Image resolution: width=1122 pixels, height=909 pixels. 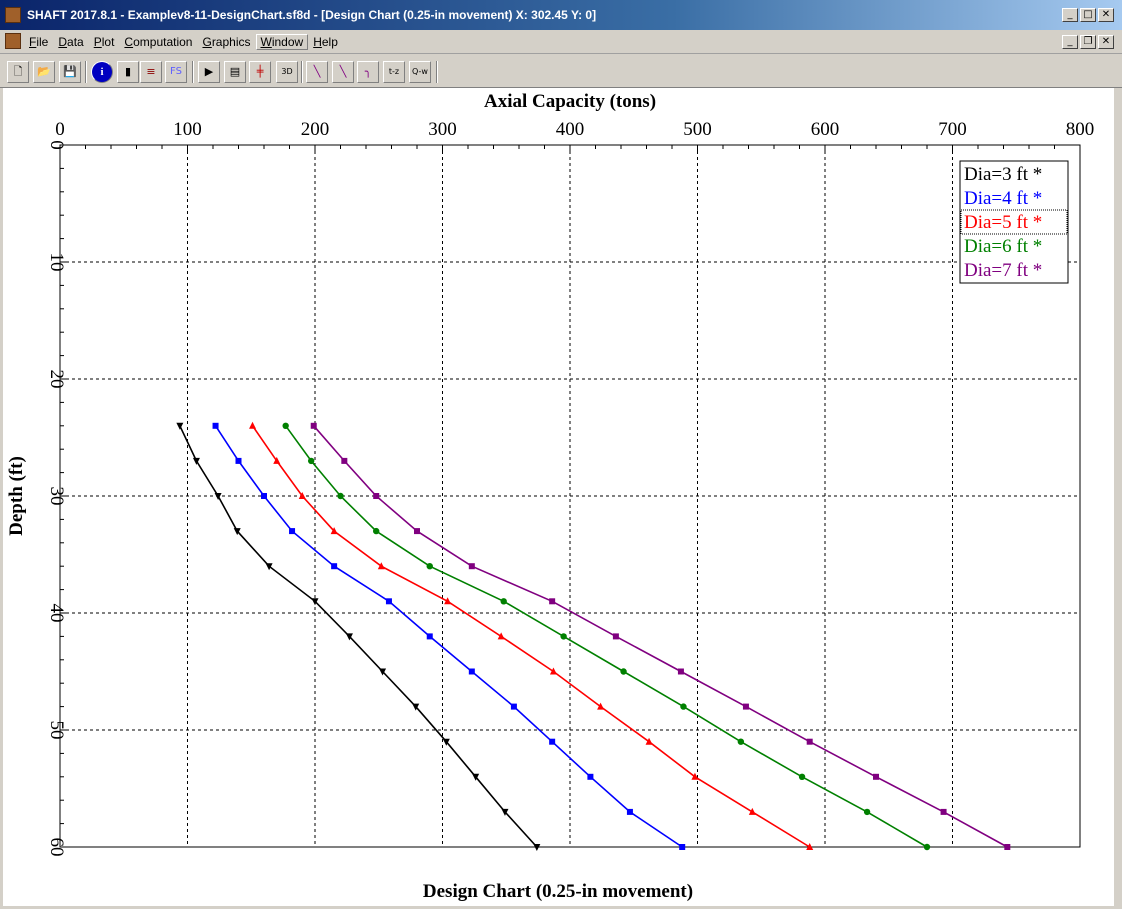 What do you see at coordinates (317, 42) in the screenshot?
I see `menu-help-accel: H` at bounding box center [317, 42].